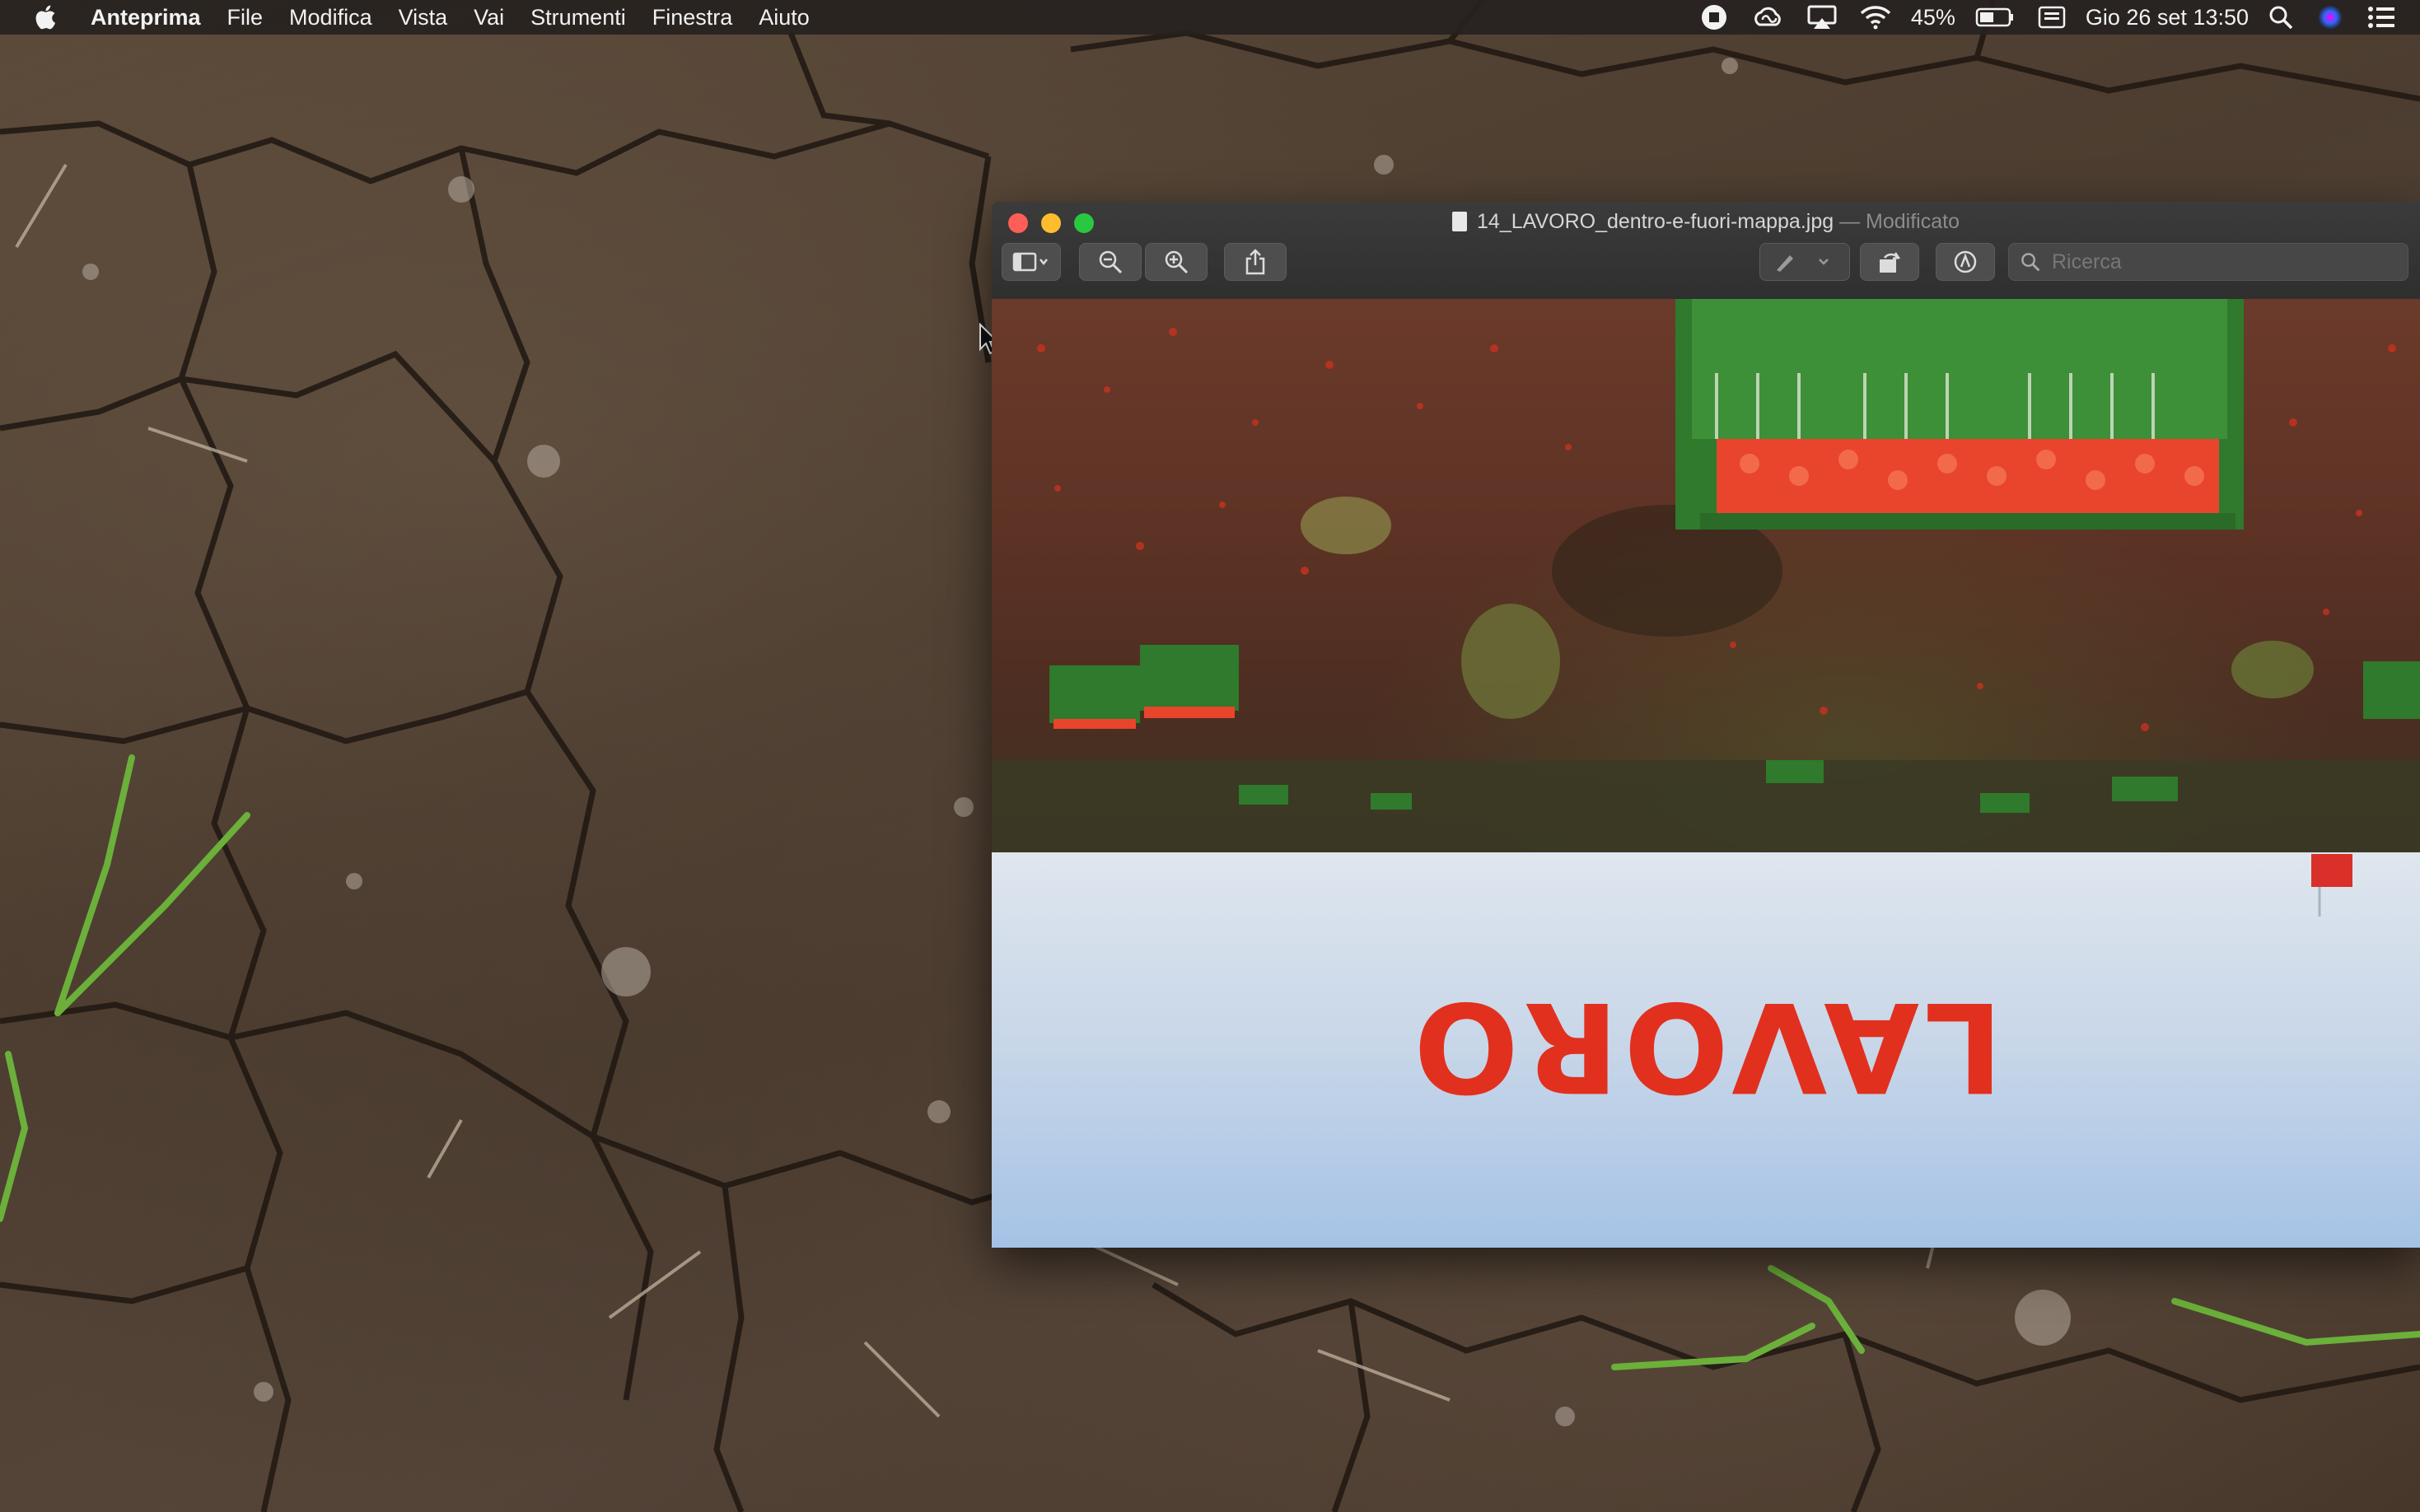  I want to click on share-button, so click(1255, 262).